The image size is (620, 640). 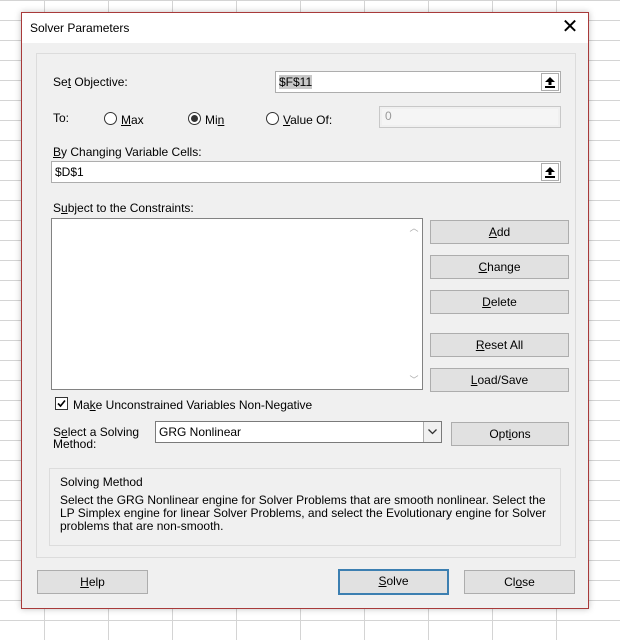 What do you see at coordinates (499, 267) in the screenshot?
I see `change-button: Change` at bounding box center [499, 267].